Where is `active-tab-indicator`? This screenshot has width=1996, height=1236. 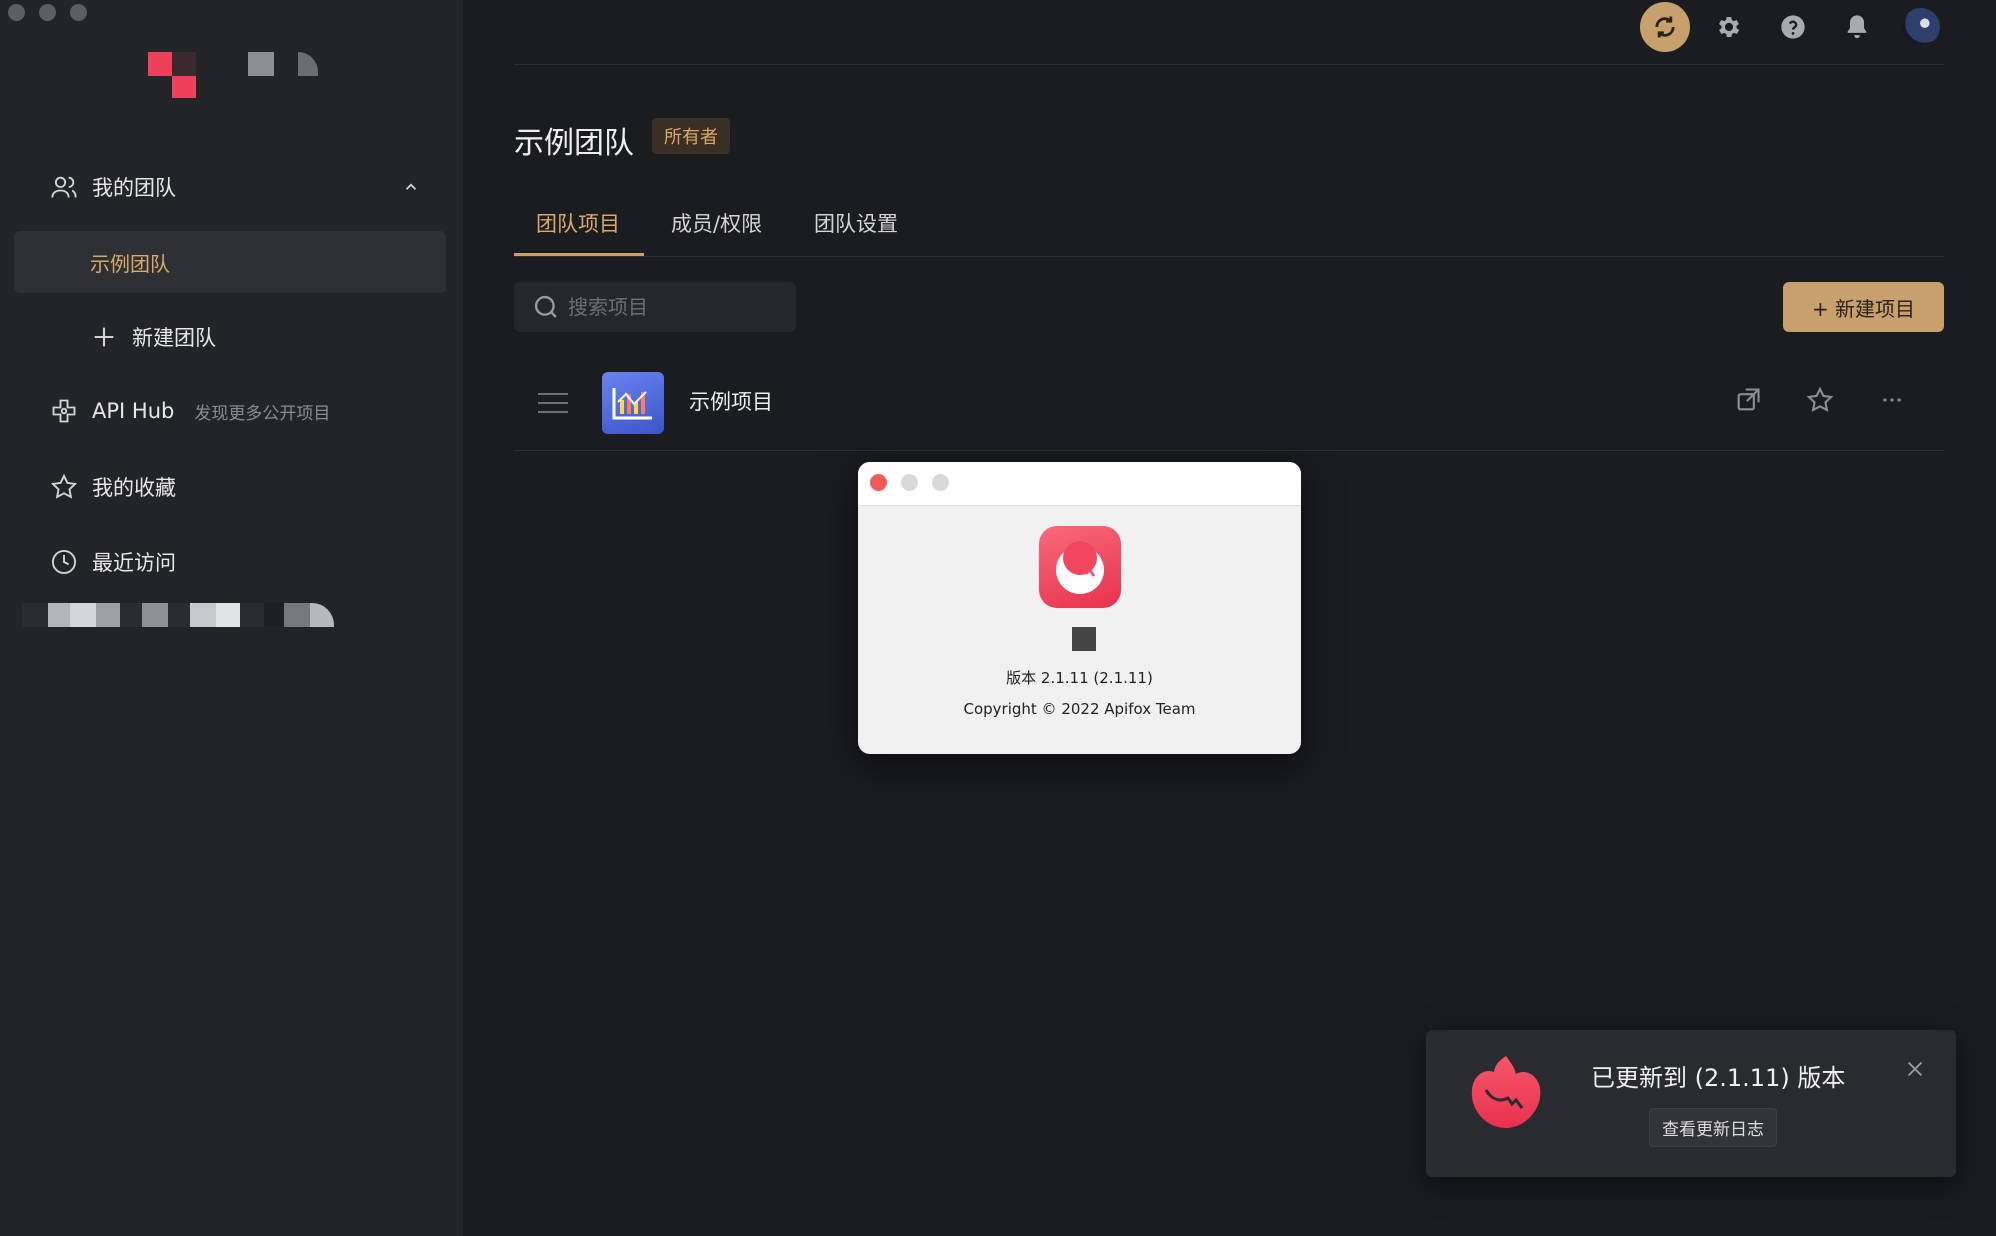
active-tab-indicator is located at coordinates (579, 254).